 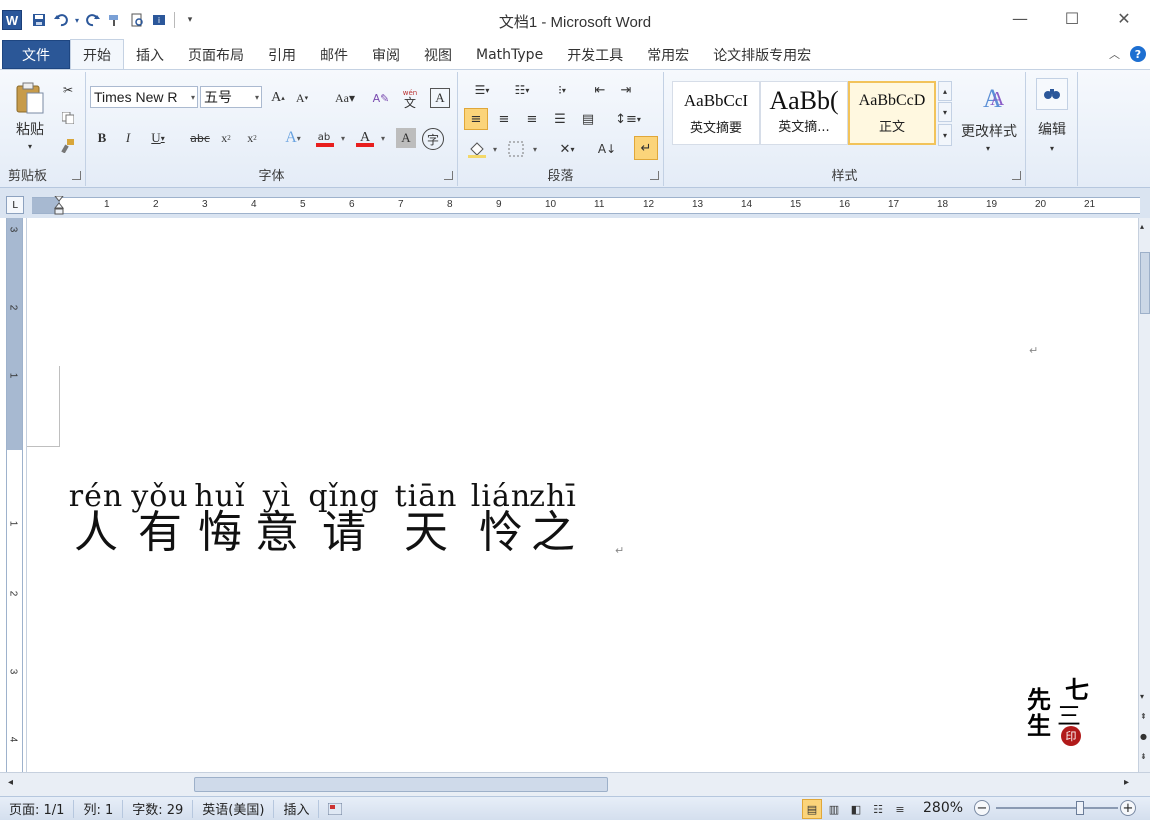 I want to click on bold-icon: B, so click(x=102, y=138).